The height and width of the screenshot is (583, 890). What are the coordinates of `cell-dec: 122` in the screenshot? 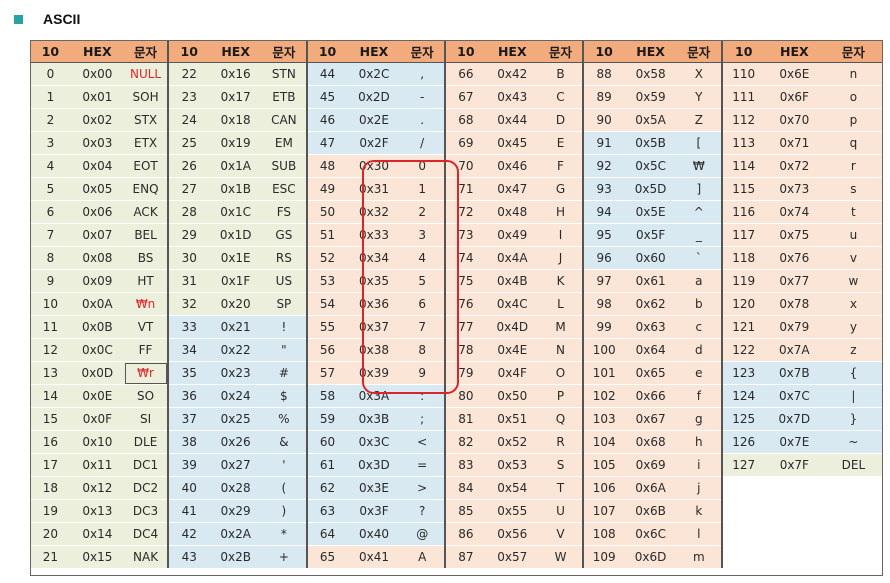 It's located at (742, 350).